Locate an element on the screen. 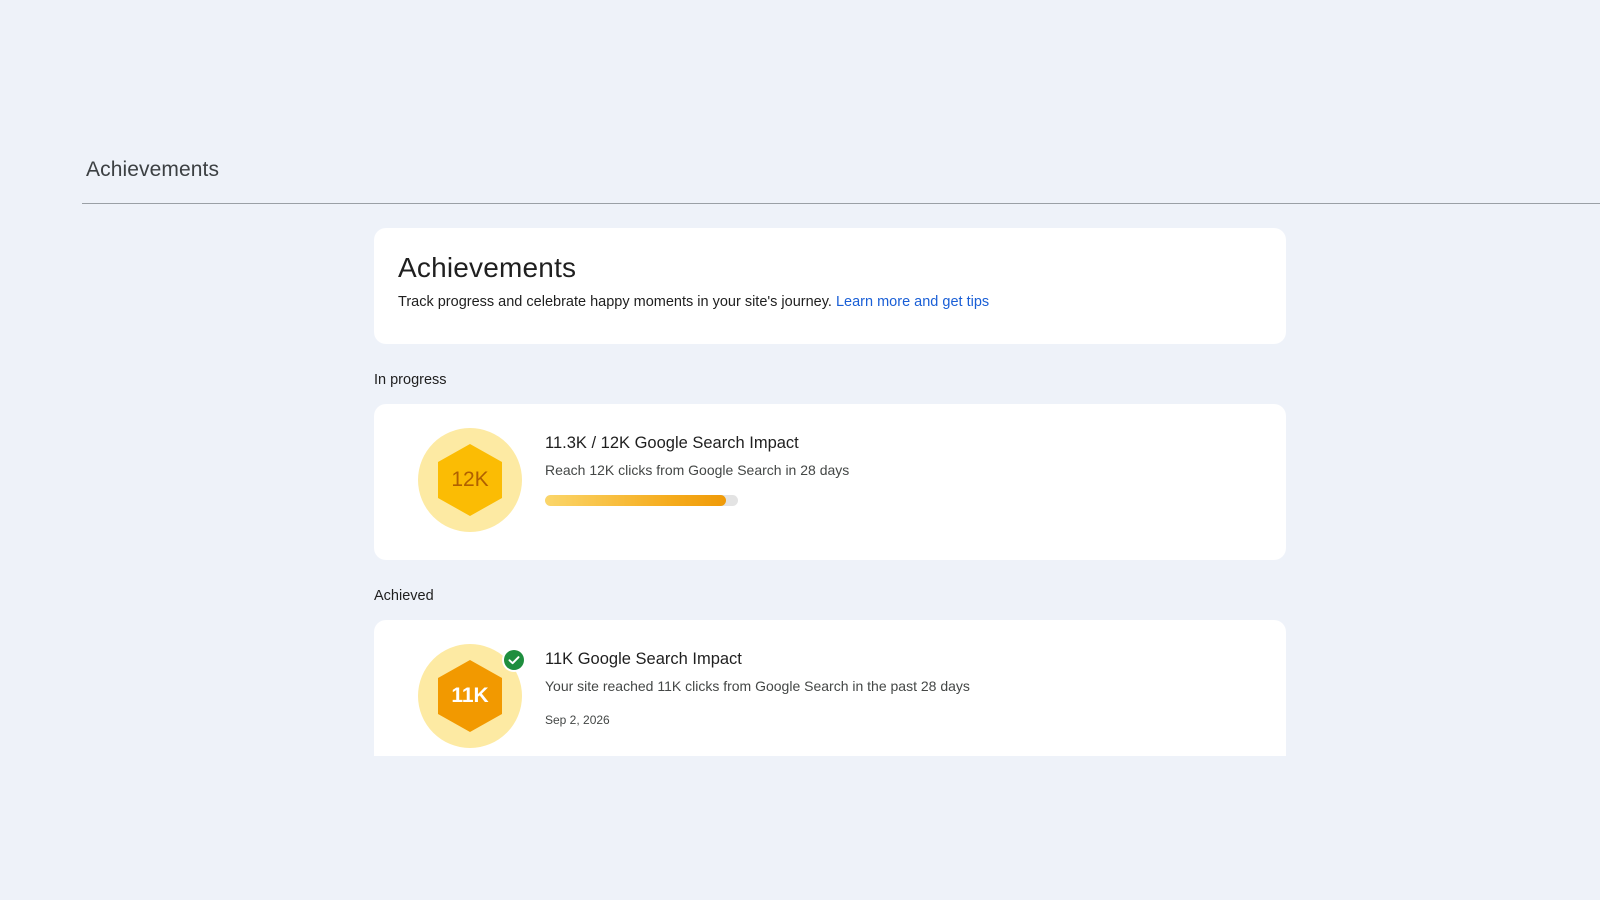  progress-bar is located at coordinates (641, 500).